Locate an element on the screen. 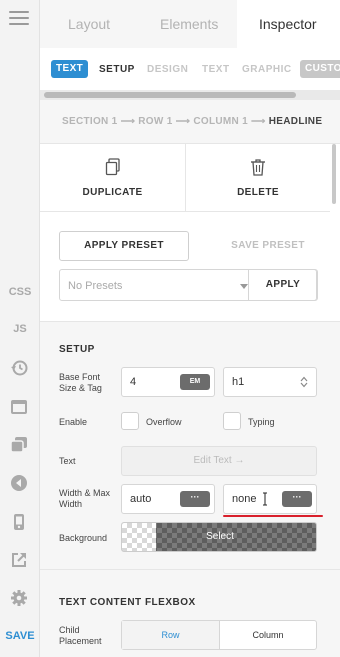 The image size is (340, 657). delete-label: DELETE is located at coordinates (258, 192).